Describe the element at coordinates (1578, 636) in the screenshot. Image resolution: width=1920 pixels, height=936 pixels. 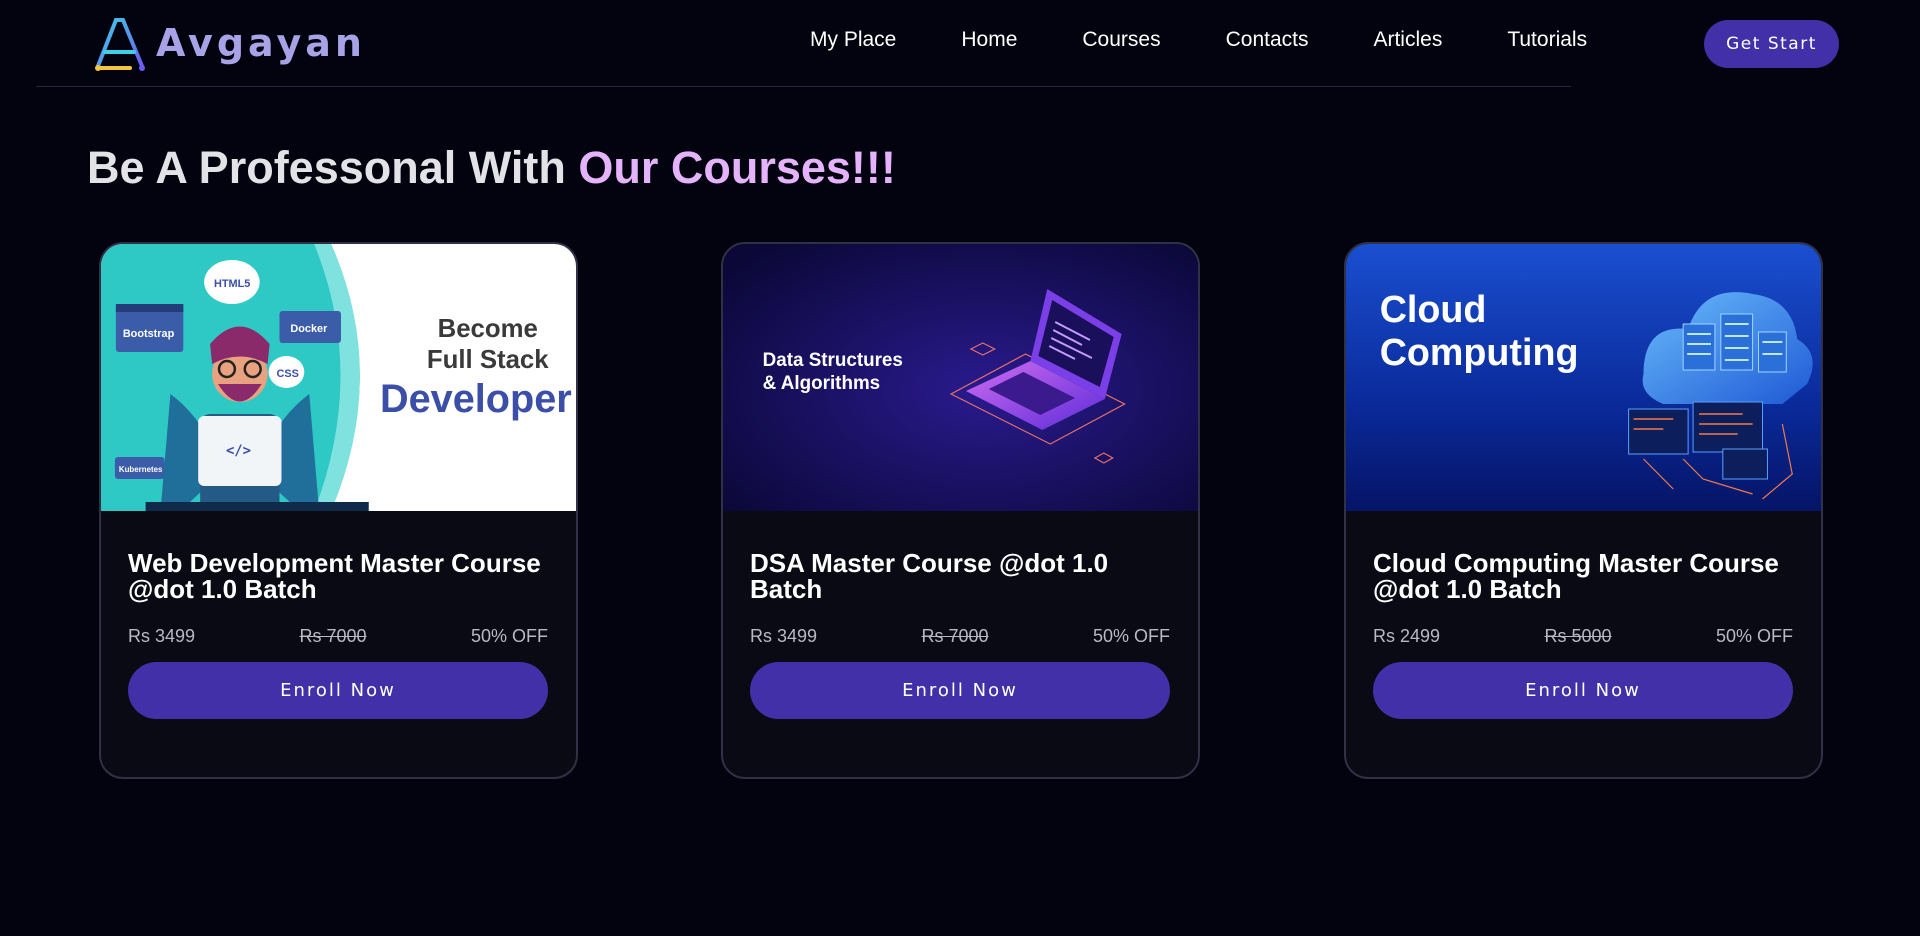
I see `original-price: Rs 5000` at that location.